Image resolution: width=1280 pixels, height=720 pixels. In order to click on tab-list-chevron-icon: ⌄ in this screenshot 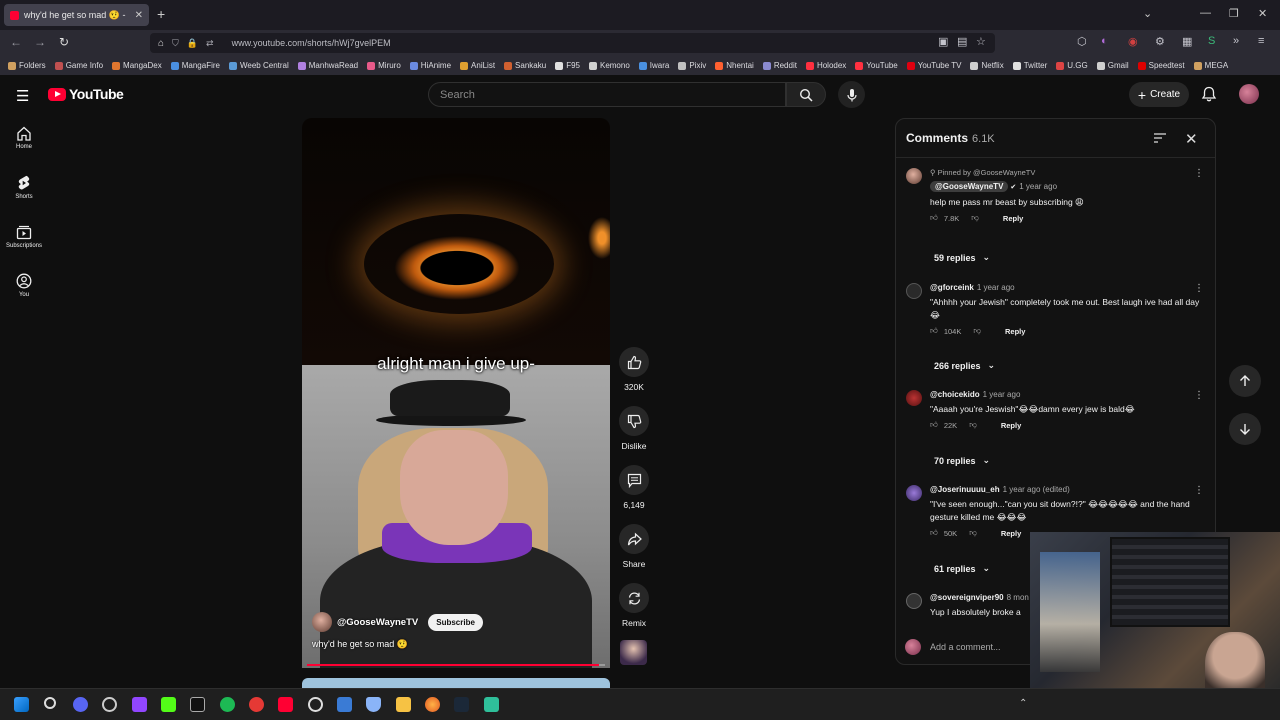, I will do `click(1147, 13)`.